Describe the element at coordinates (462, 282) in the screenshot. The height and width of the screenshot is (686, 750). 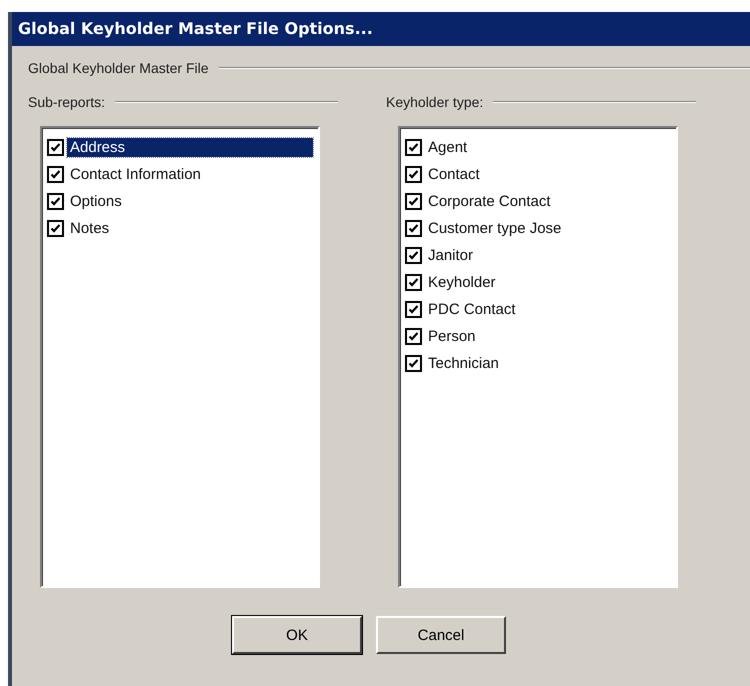
I see `list-item: Keyholder` at that location.